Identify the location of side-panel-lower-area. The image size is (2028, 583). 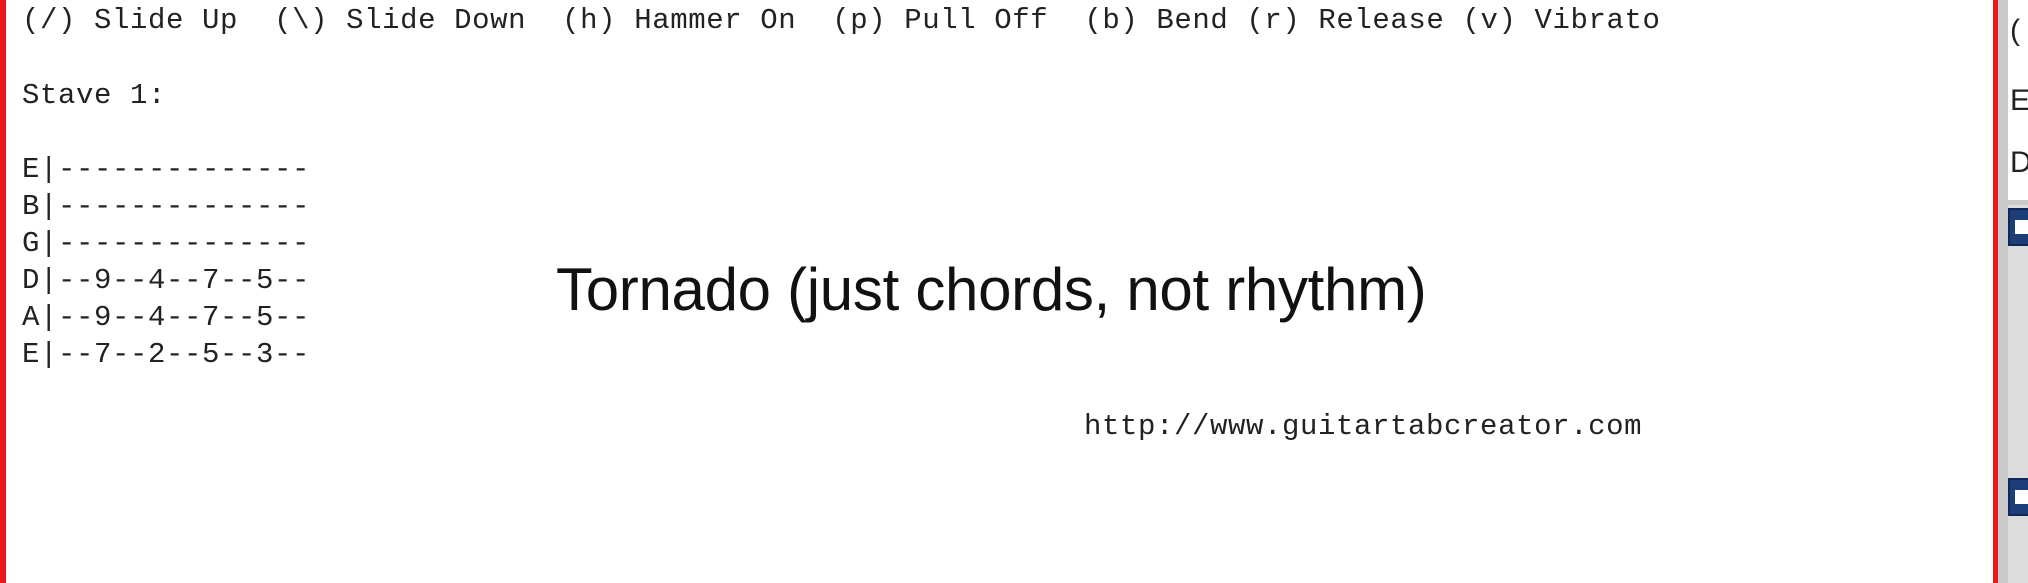
(2018, 394).